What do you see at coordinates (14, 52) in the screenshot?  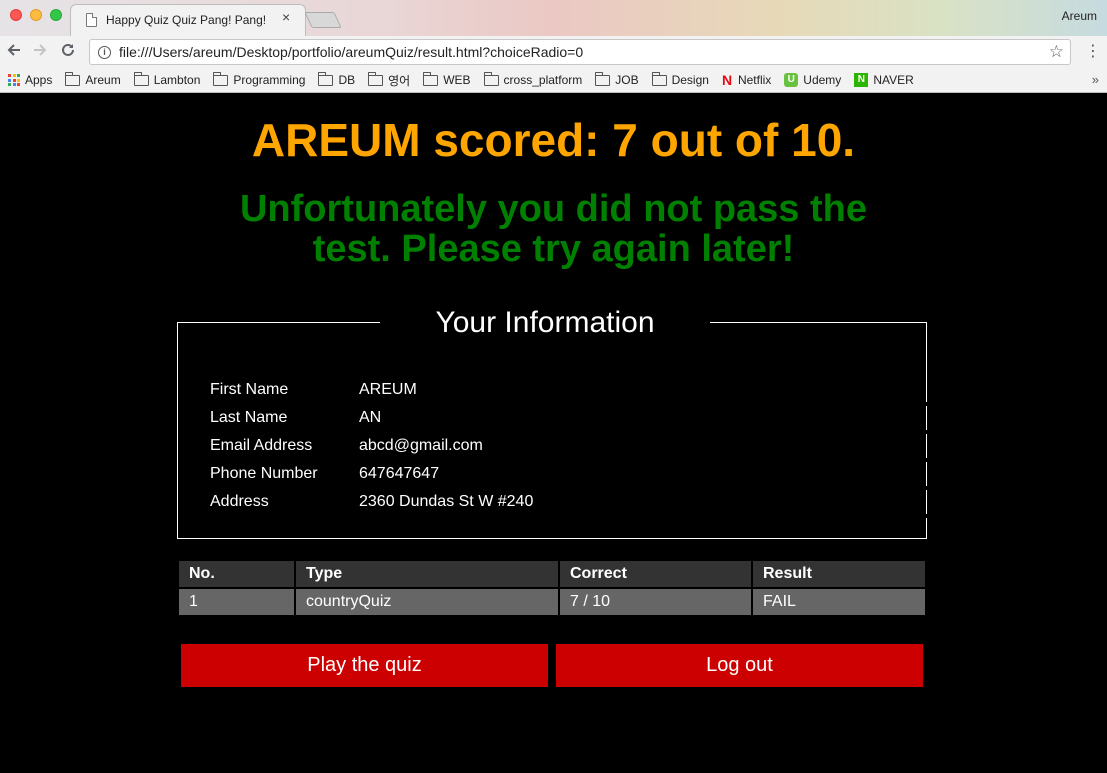 I see `back-arrow-icon` at bounding box center [14, 52].